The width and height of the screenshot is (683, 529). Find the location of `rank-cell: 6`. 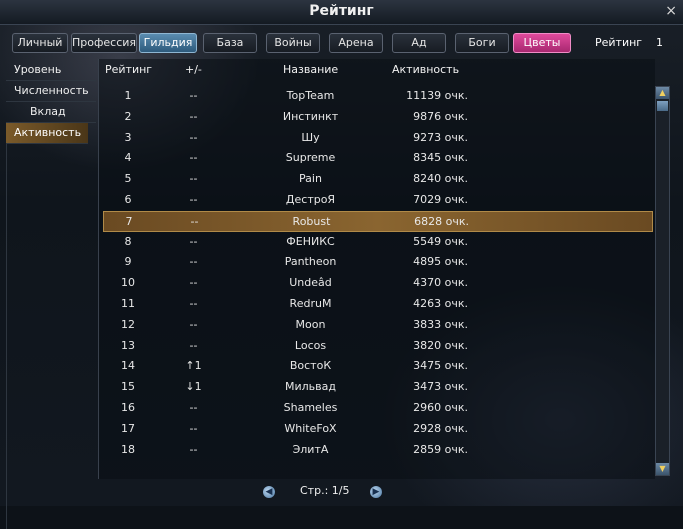

rank-cell: 6 is located at coordinates (128, 199).